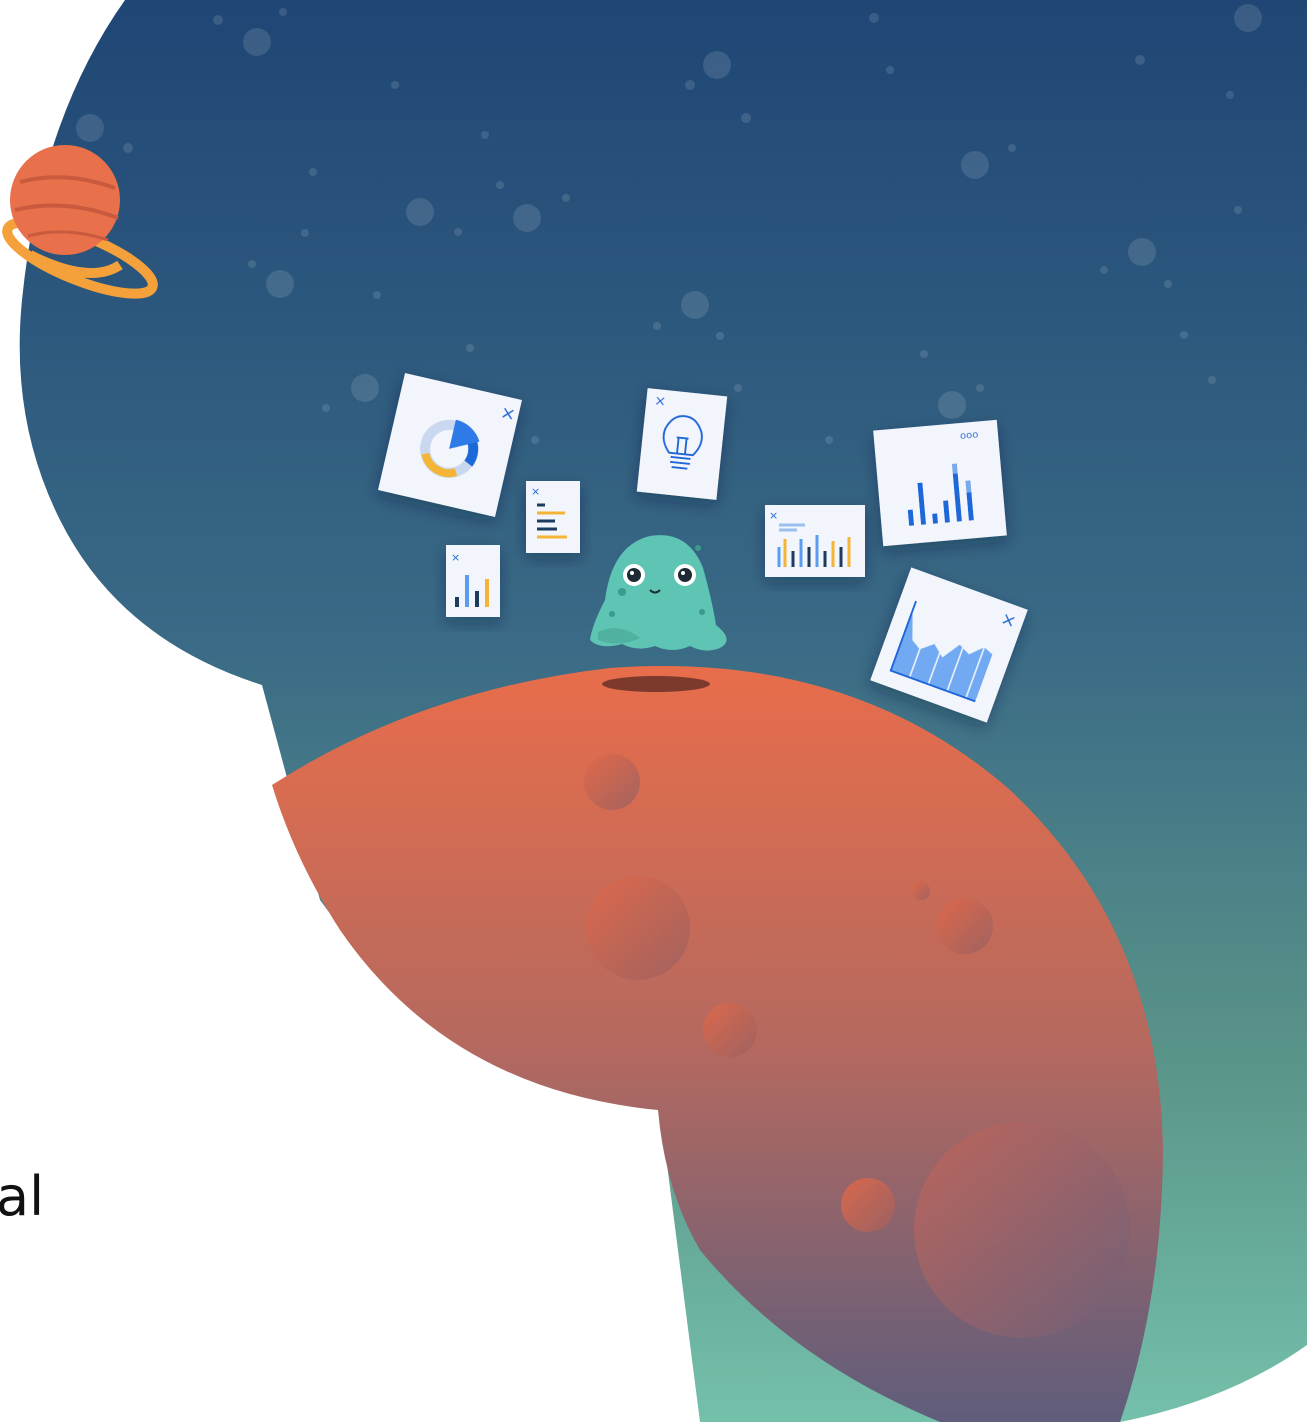 This screenshot has height=1422, width=1307. I want to click on big-bar-chart-card: ooo, so click(940, 483).